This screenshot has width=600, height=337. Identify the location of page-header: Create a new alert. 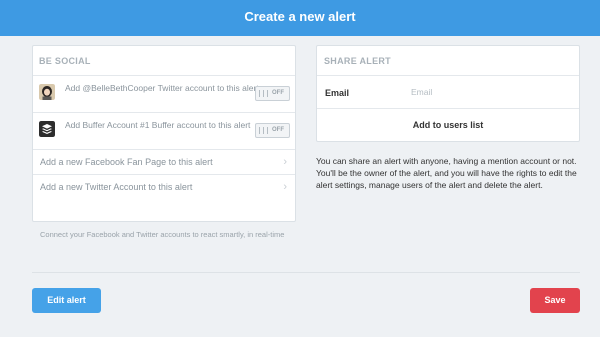
(300, 18).